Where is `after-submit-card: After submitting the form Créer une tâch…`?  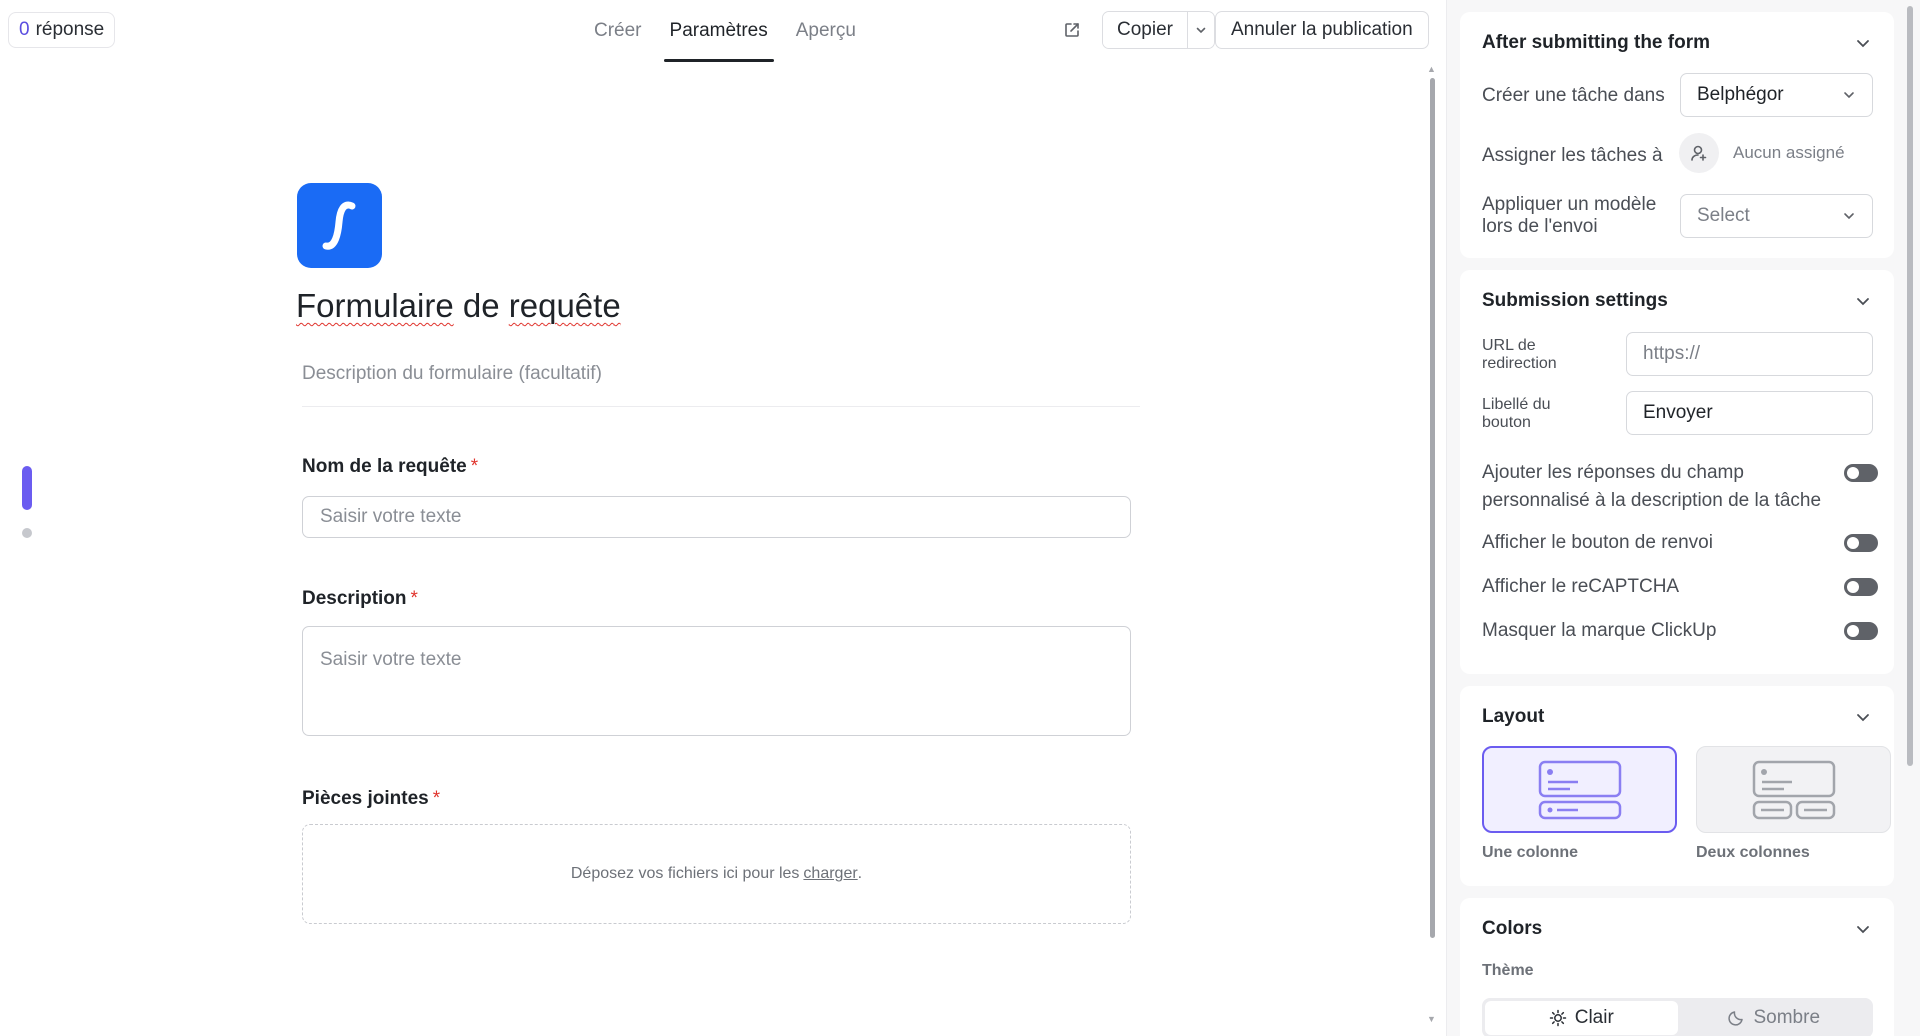
after-submit-card: After submitting the form Créer une tâch… is located at coordinates (1677, 135).